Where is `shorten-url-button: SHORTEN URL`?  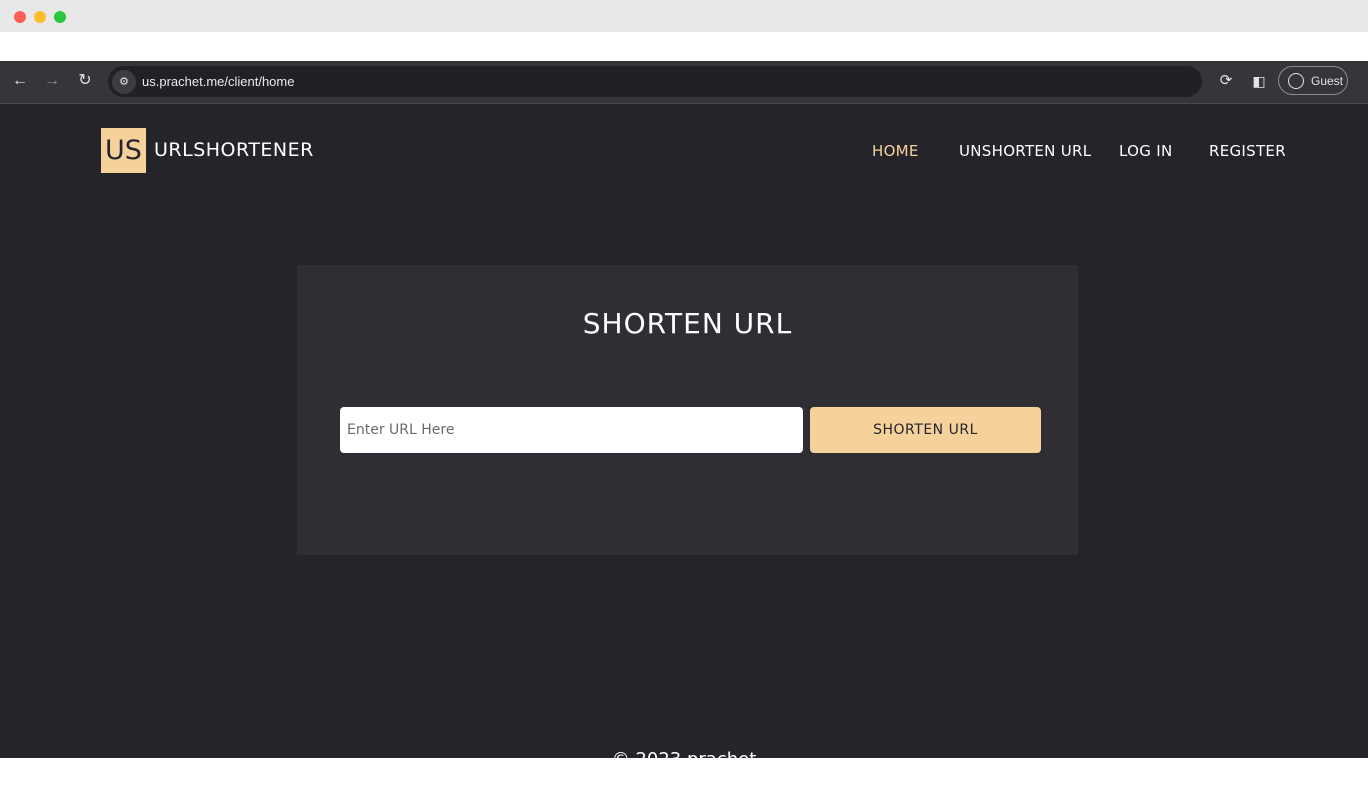
shorten-url-button: SHORTEN URL is located at coordinates (925, 430).